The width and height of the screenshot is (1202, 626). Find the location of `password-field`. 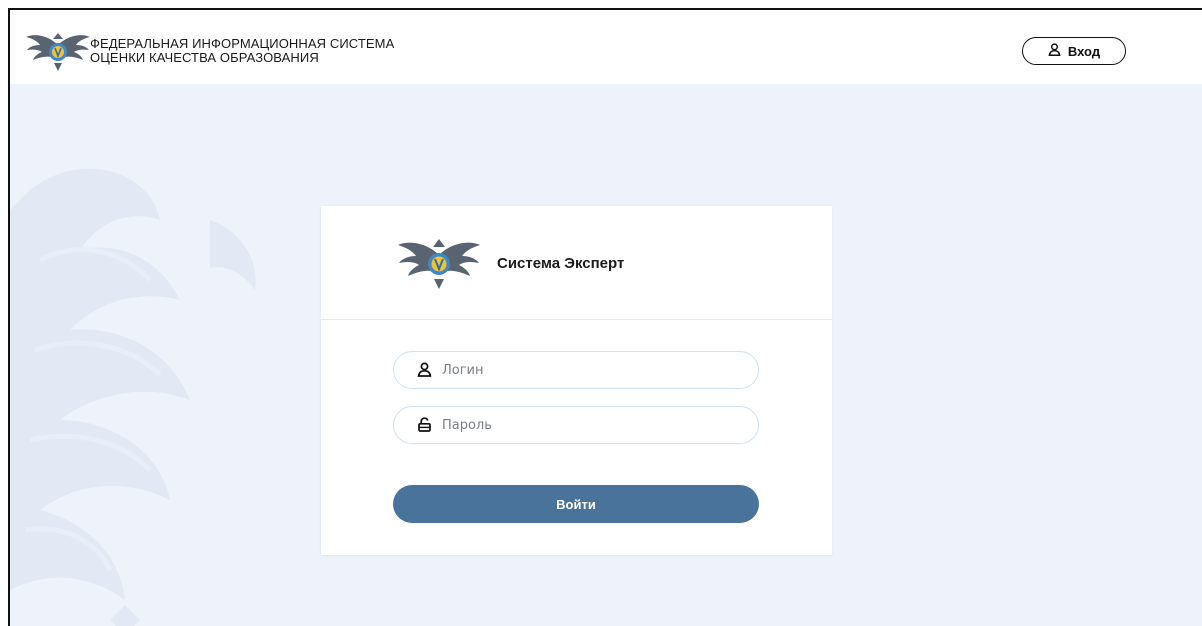

password-field is located at coordinates (576, 425).